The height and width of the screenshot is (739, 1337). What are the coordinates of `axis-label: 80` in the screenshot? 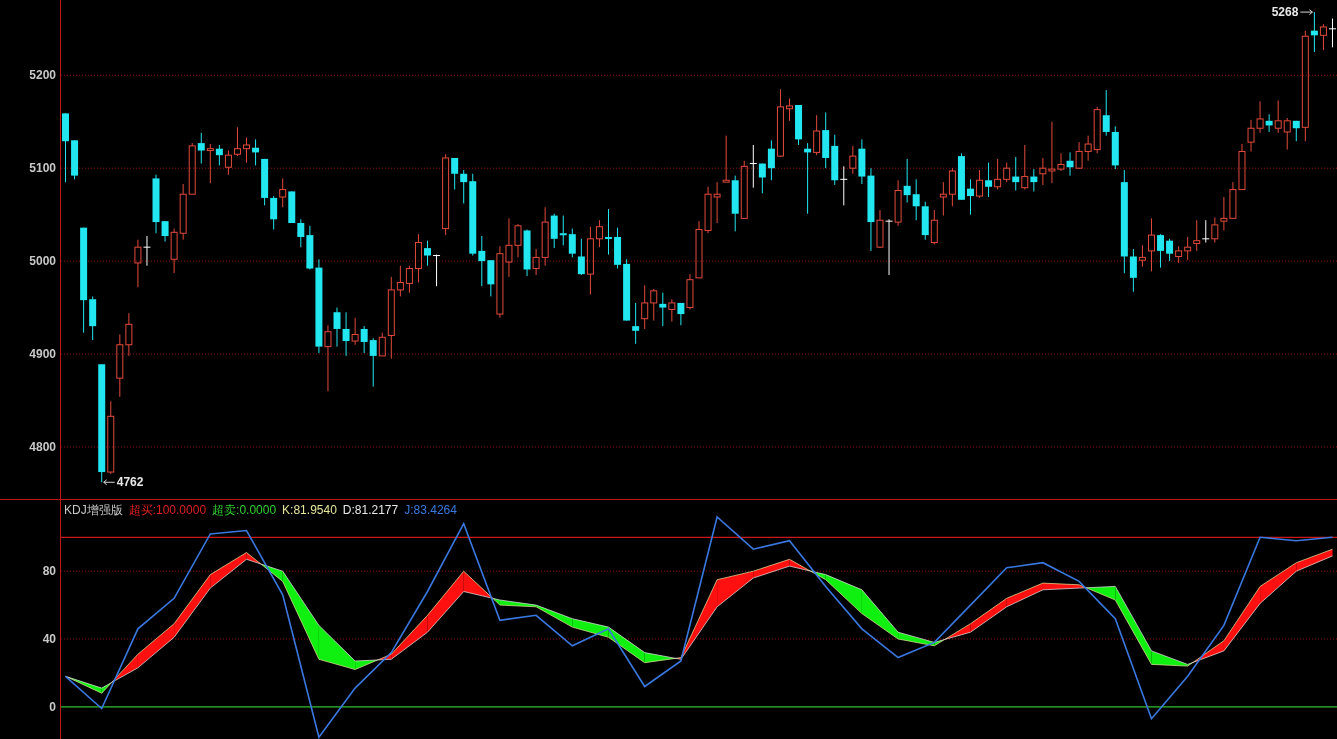 It's located at (49, 571).